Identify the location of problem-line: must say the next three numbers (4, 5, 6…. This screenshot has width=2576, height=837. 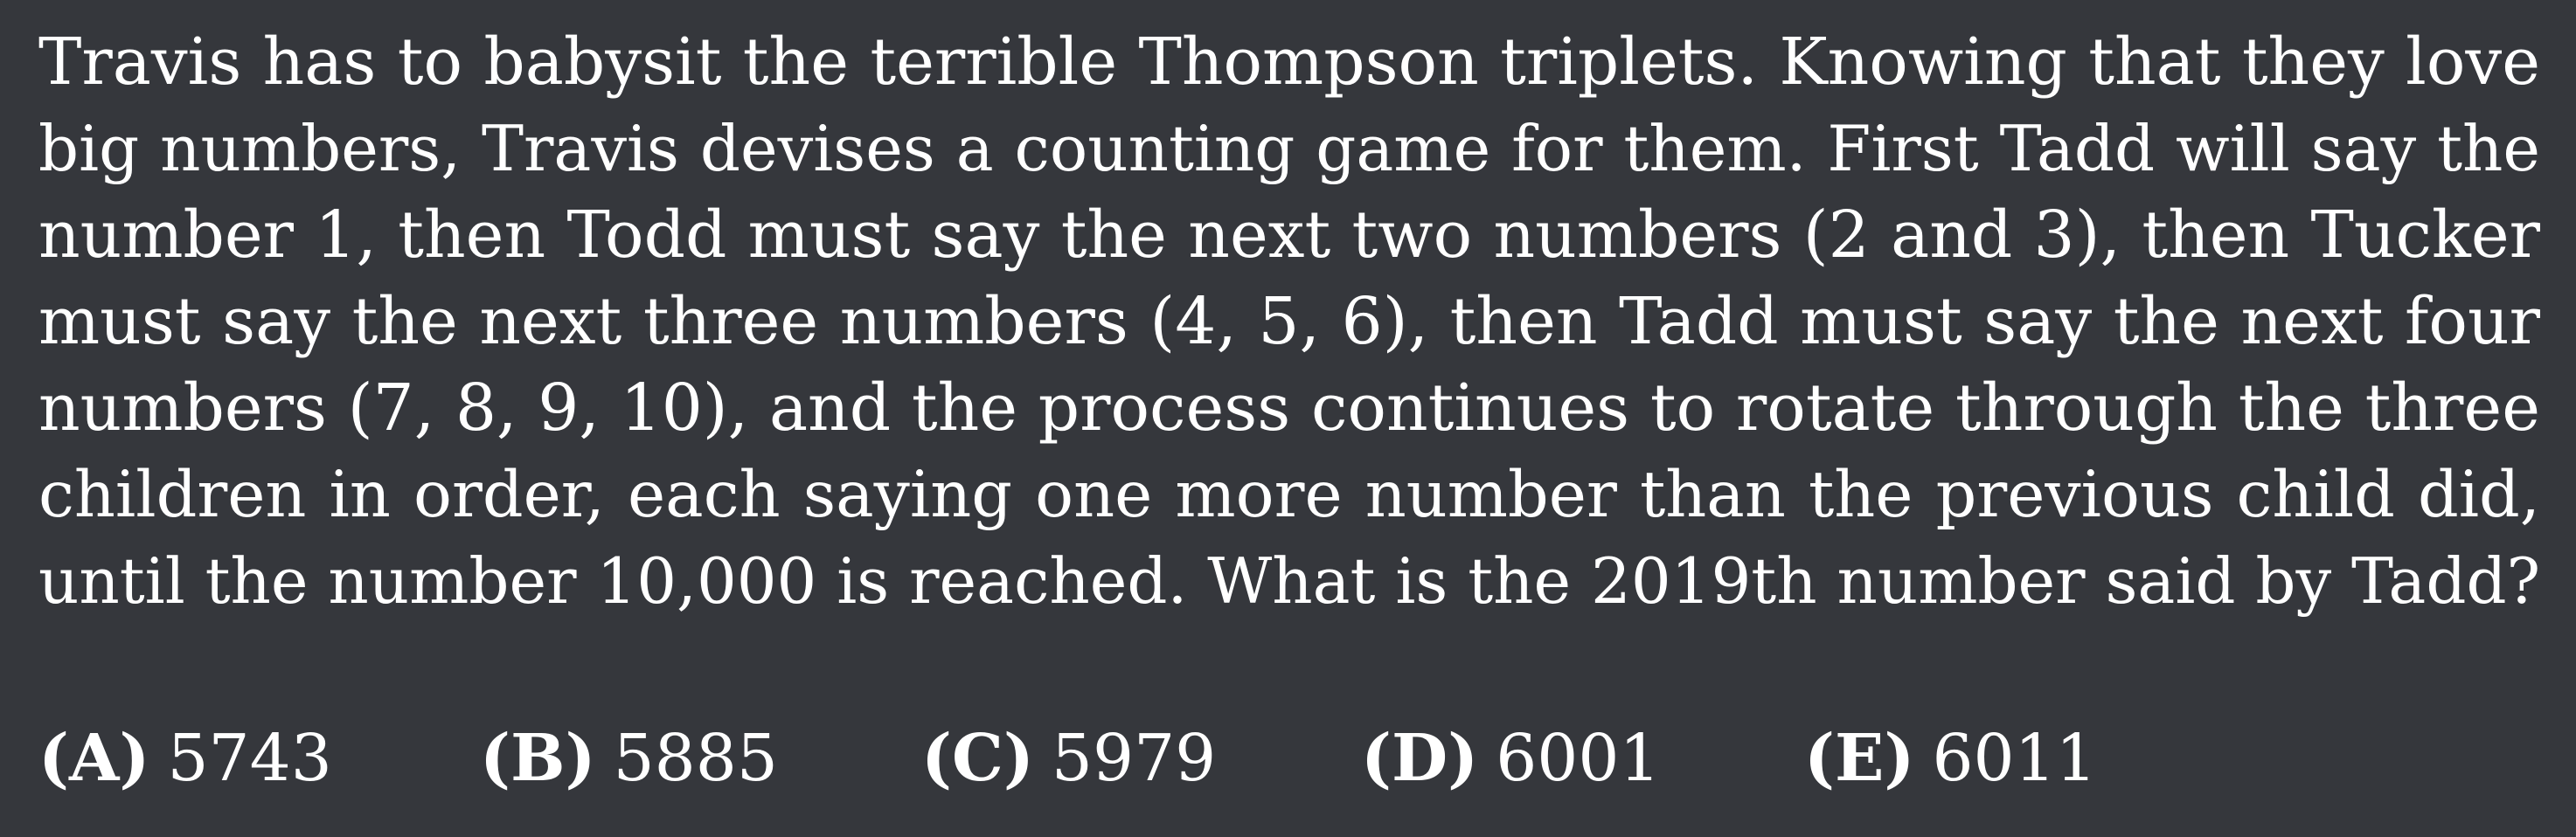
(1289, 322).